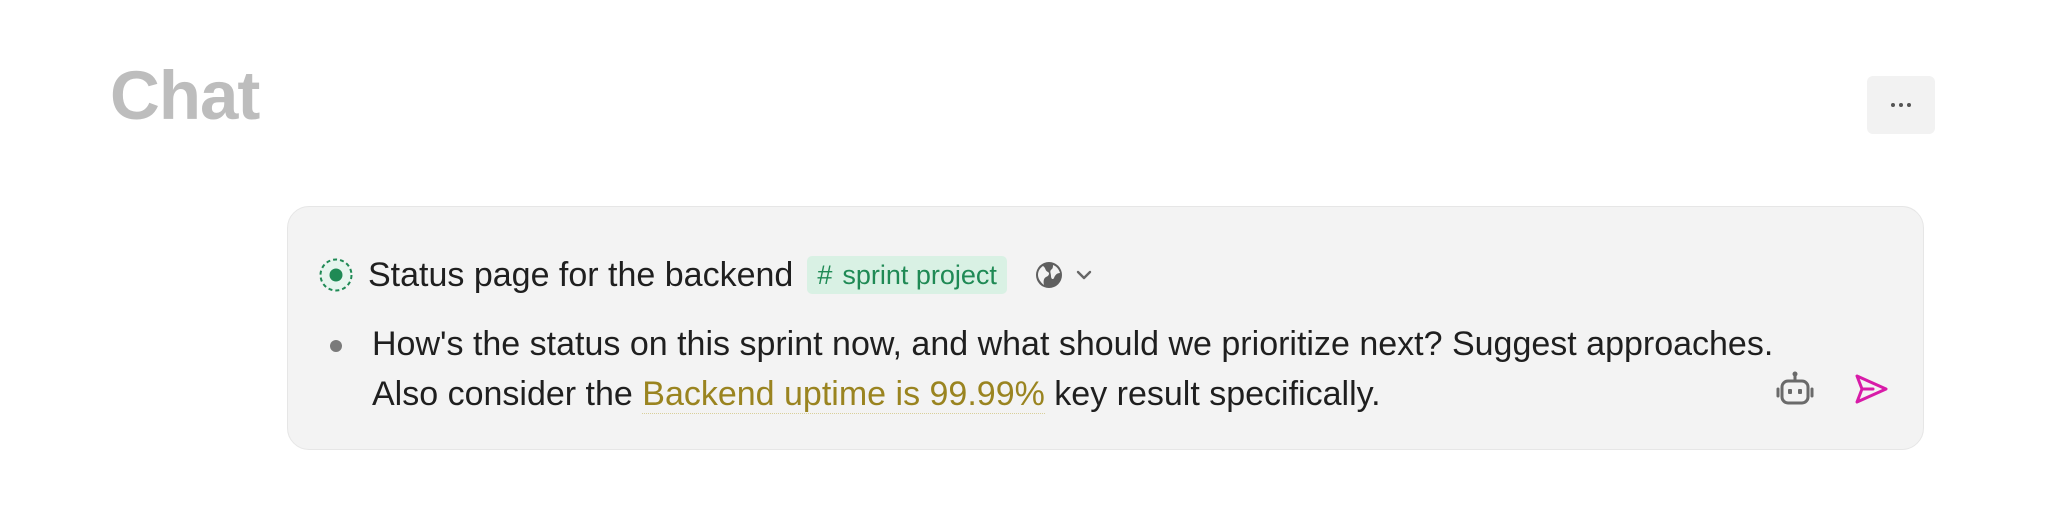 Image resolution: width=2048 pixels, height=528 pixels. Describe the element at coordinates (1212, 394) in the screenshot. I see `message-text-after: key result specifically.` at that location.